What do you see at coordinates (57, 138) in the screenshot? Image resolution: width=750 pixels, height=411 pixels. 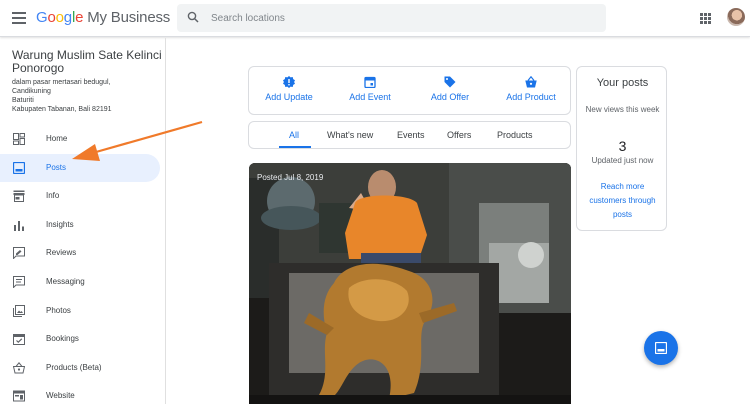 I see `sidebar-item-label: Home` at bounding box center [57, 138].